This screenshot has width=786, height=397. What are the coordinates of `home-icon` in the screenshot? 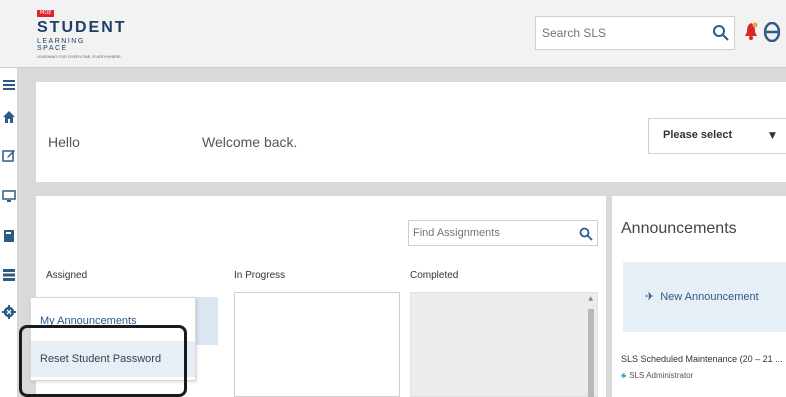 It's located at (9, 117).